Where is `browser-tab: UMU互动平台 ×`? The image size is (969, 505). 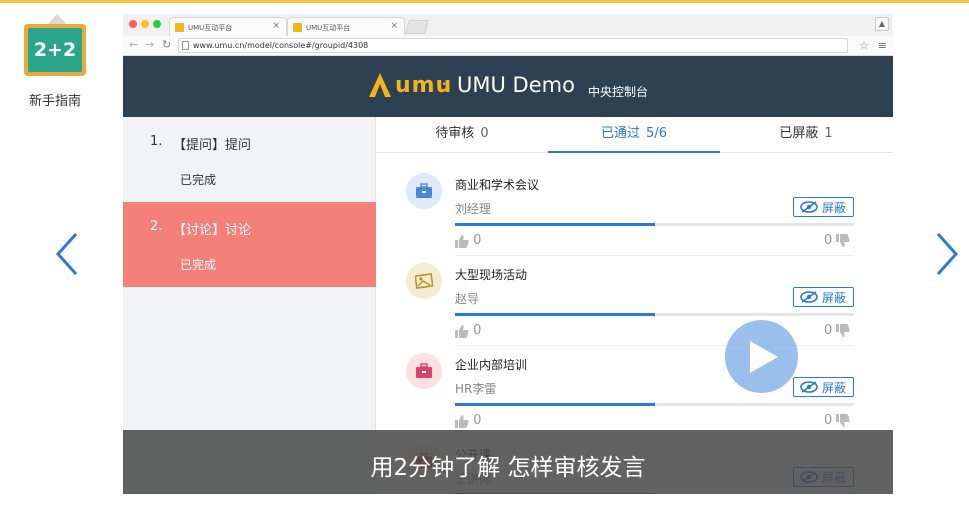 browser-tab: UMU互动平台 × is located at coordinates (228, 26).